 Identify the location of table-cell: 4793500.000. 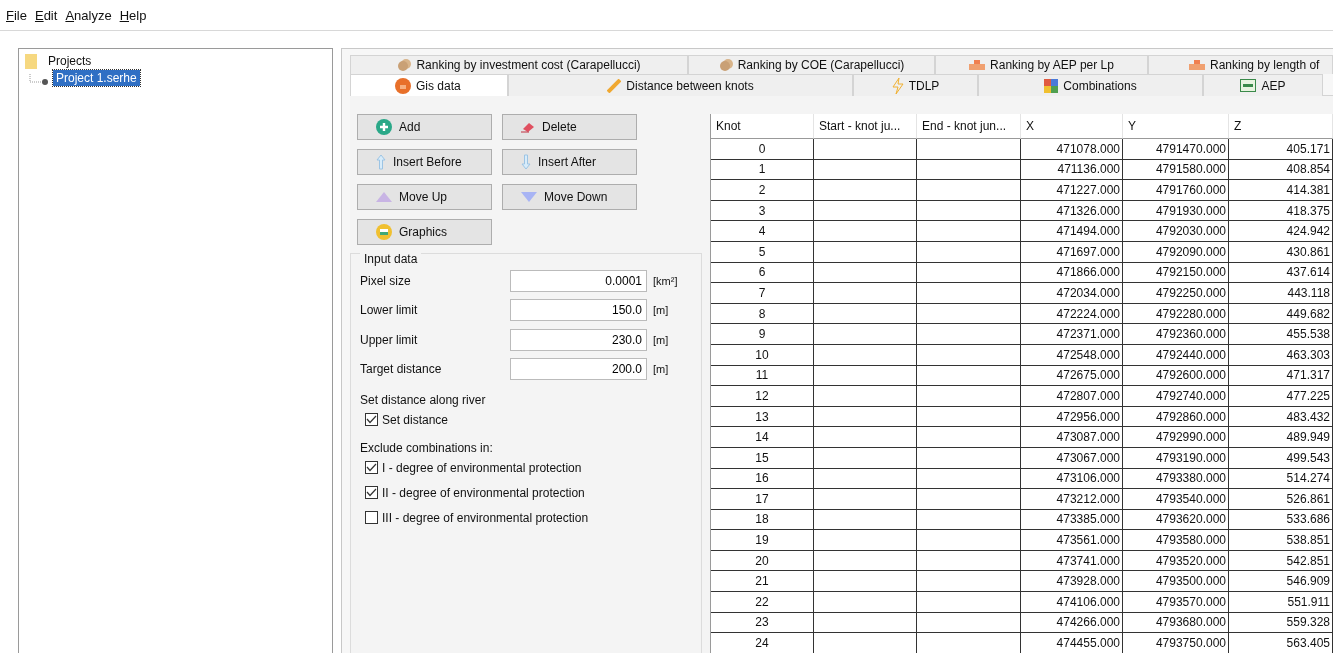
(1176, 582).